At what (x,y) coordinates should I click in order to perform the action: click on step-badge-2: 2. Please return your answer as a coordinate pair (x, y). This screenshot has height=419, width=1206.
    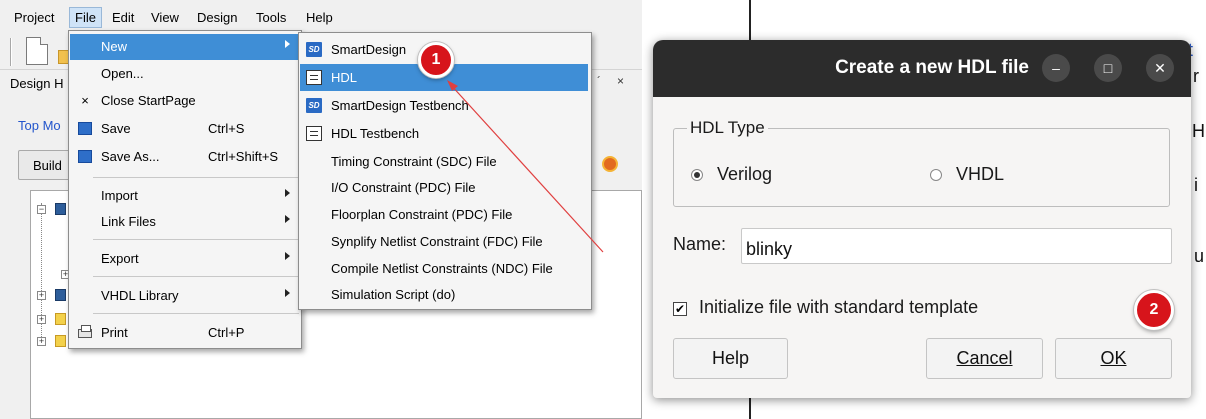
    Looking at the image, I should click on (1154, 310).